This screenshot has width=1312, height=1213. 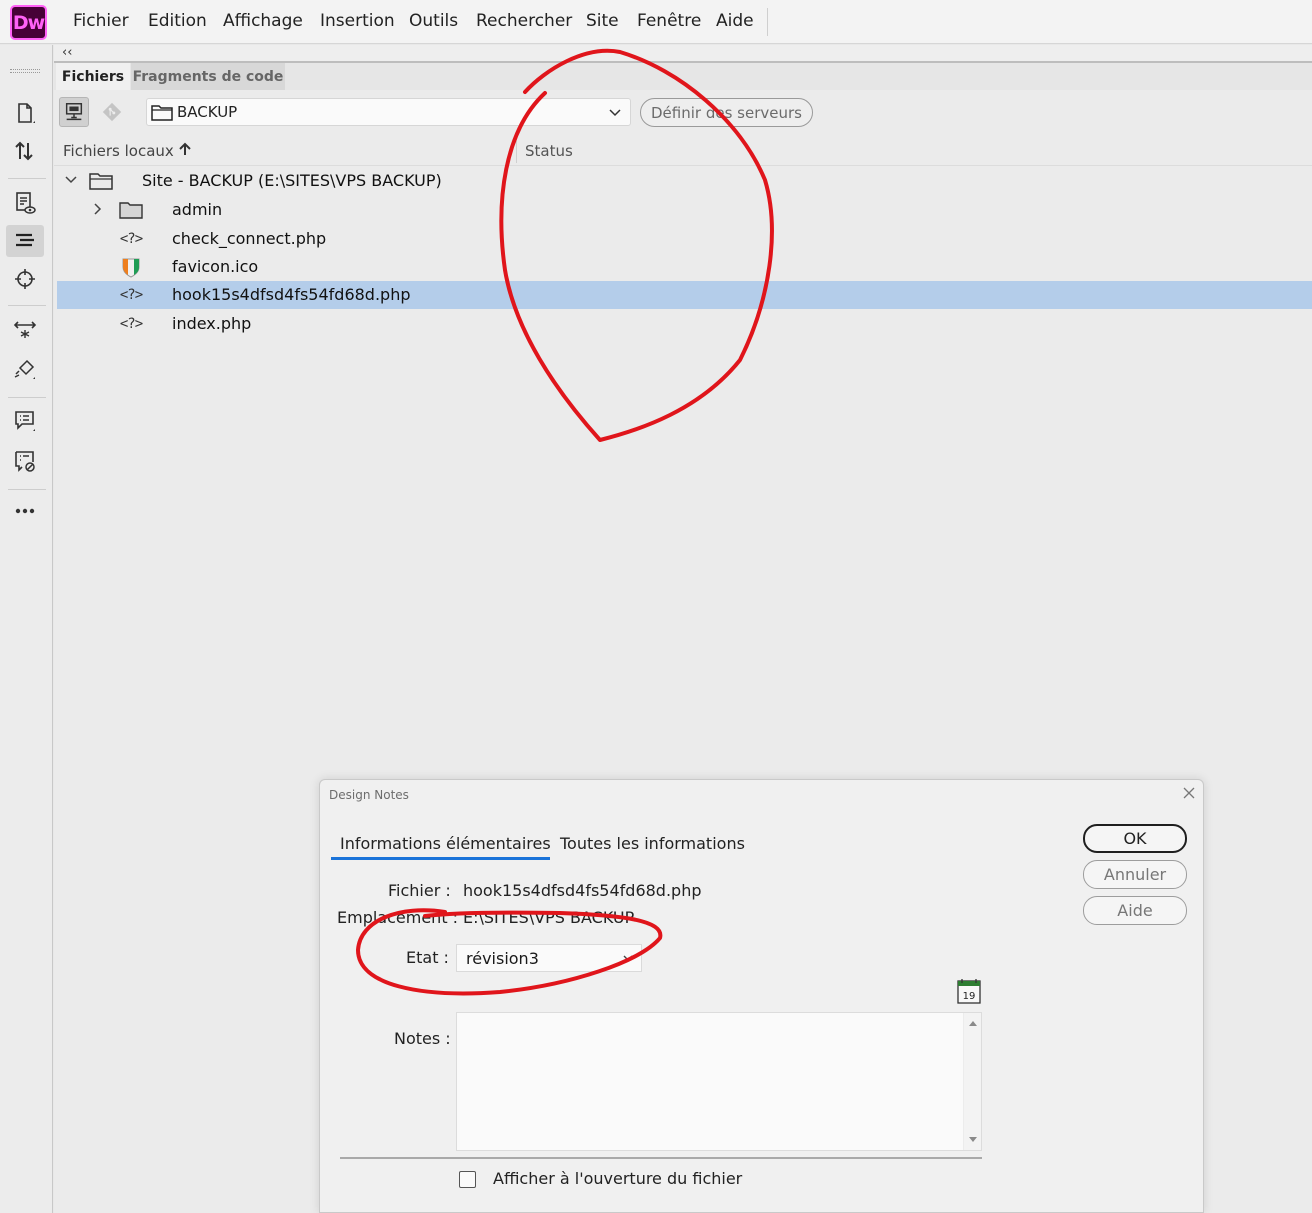 I want to click on notes-scrollbar, so click(x=972, y=1081).